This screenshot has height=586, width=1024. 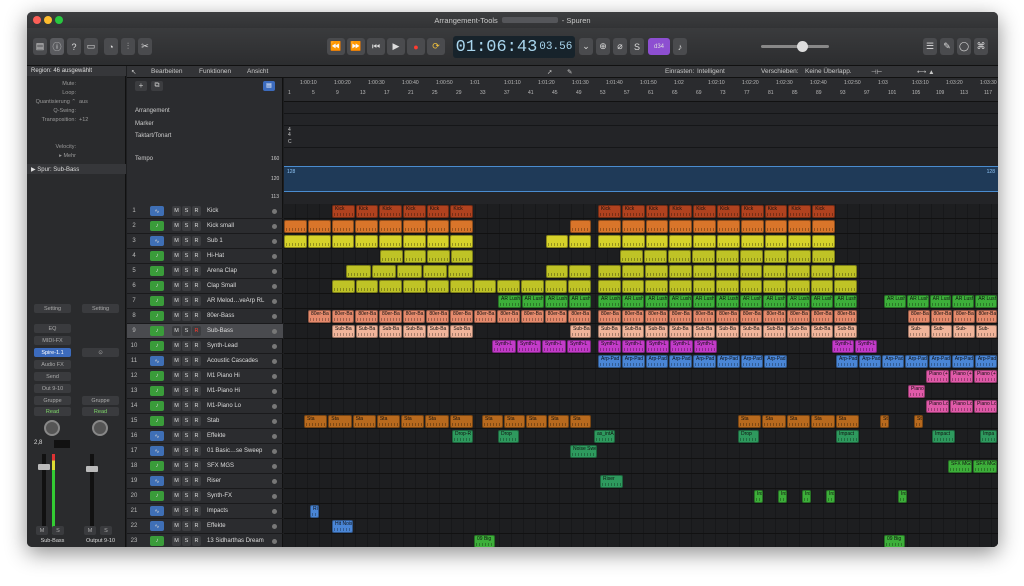 What do you see at coordinates (216, 526) in the screenshot?
I see `track-name: Effekte` at bounding box center [216, 526].